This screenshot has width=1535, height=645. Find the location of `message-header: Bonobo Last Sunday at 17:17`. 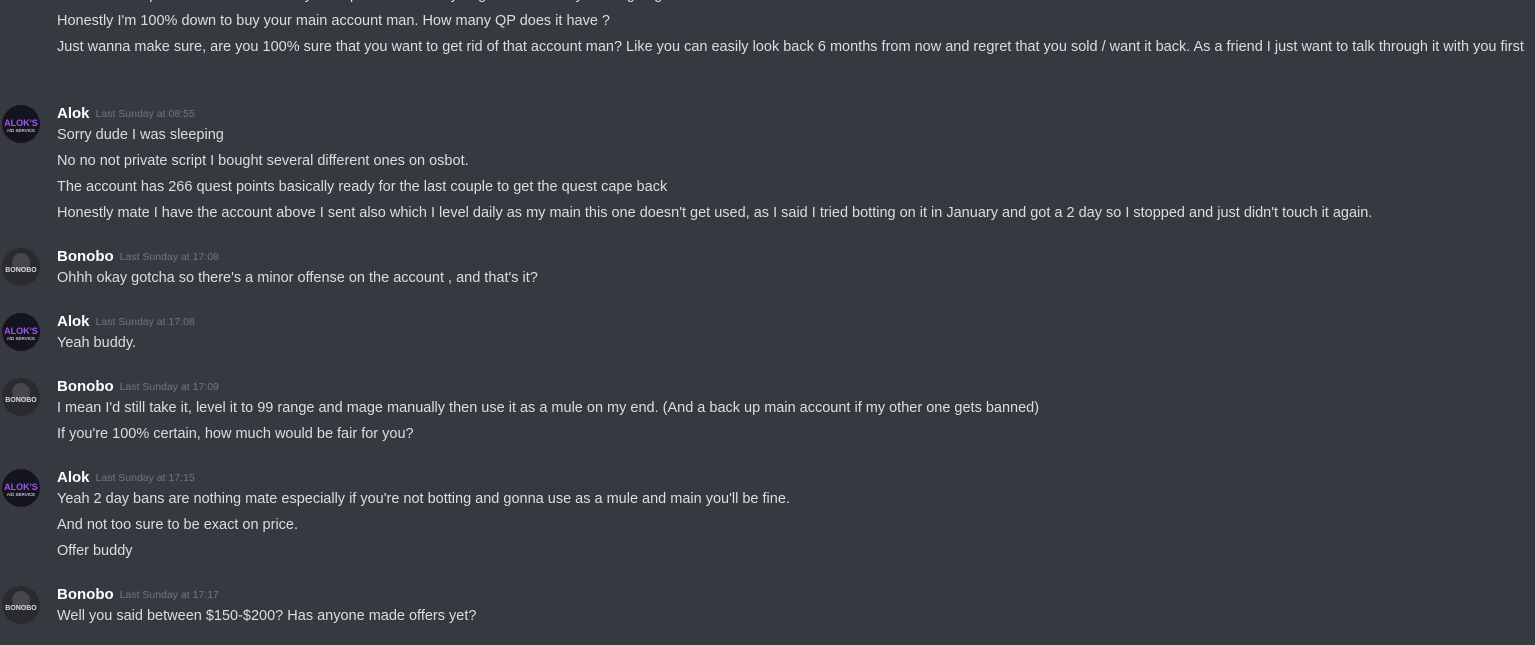

message-header: Bonobo Last Sunday at 17:17 is located at coordinates (138, 595).